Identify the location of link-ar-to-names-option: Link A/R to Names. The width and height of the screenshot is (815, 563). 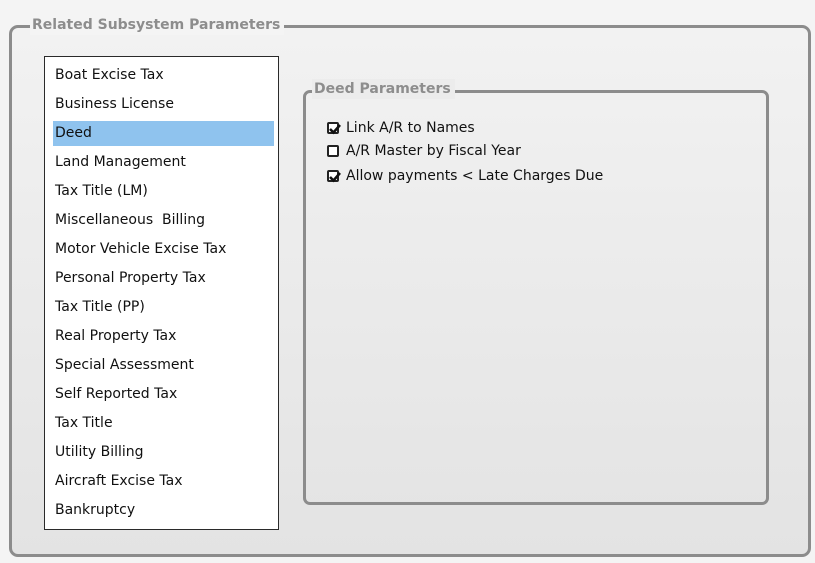
(401, 128).